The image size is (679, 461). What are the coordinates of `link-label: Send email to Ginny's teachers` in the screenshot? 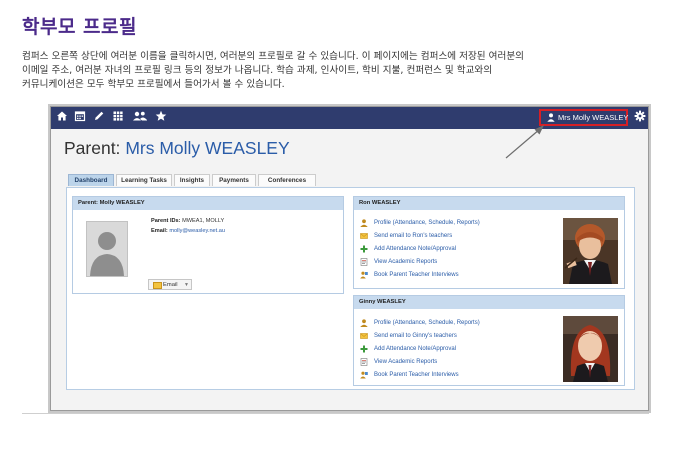 It's located at (415, 336).